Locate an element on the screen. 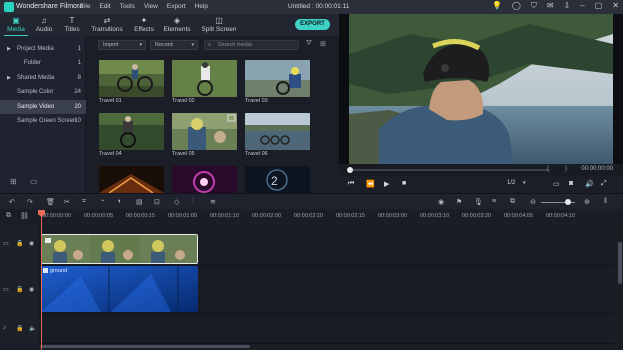 Image resolution: width=623 pixels, height=350 pixels. speed-icon: ◔ is located at coordinates (102, 201).